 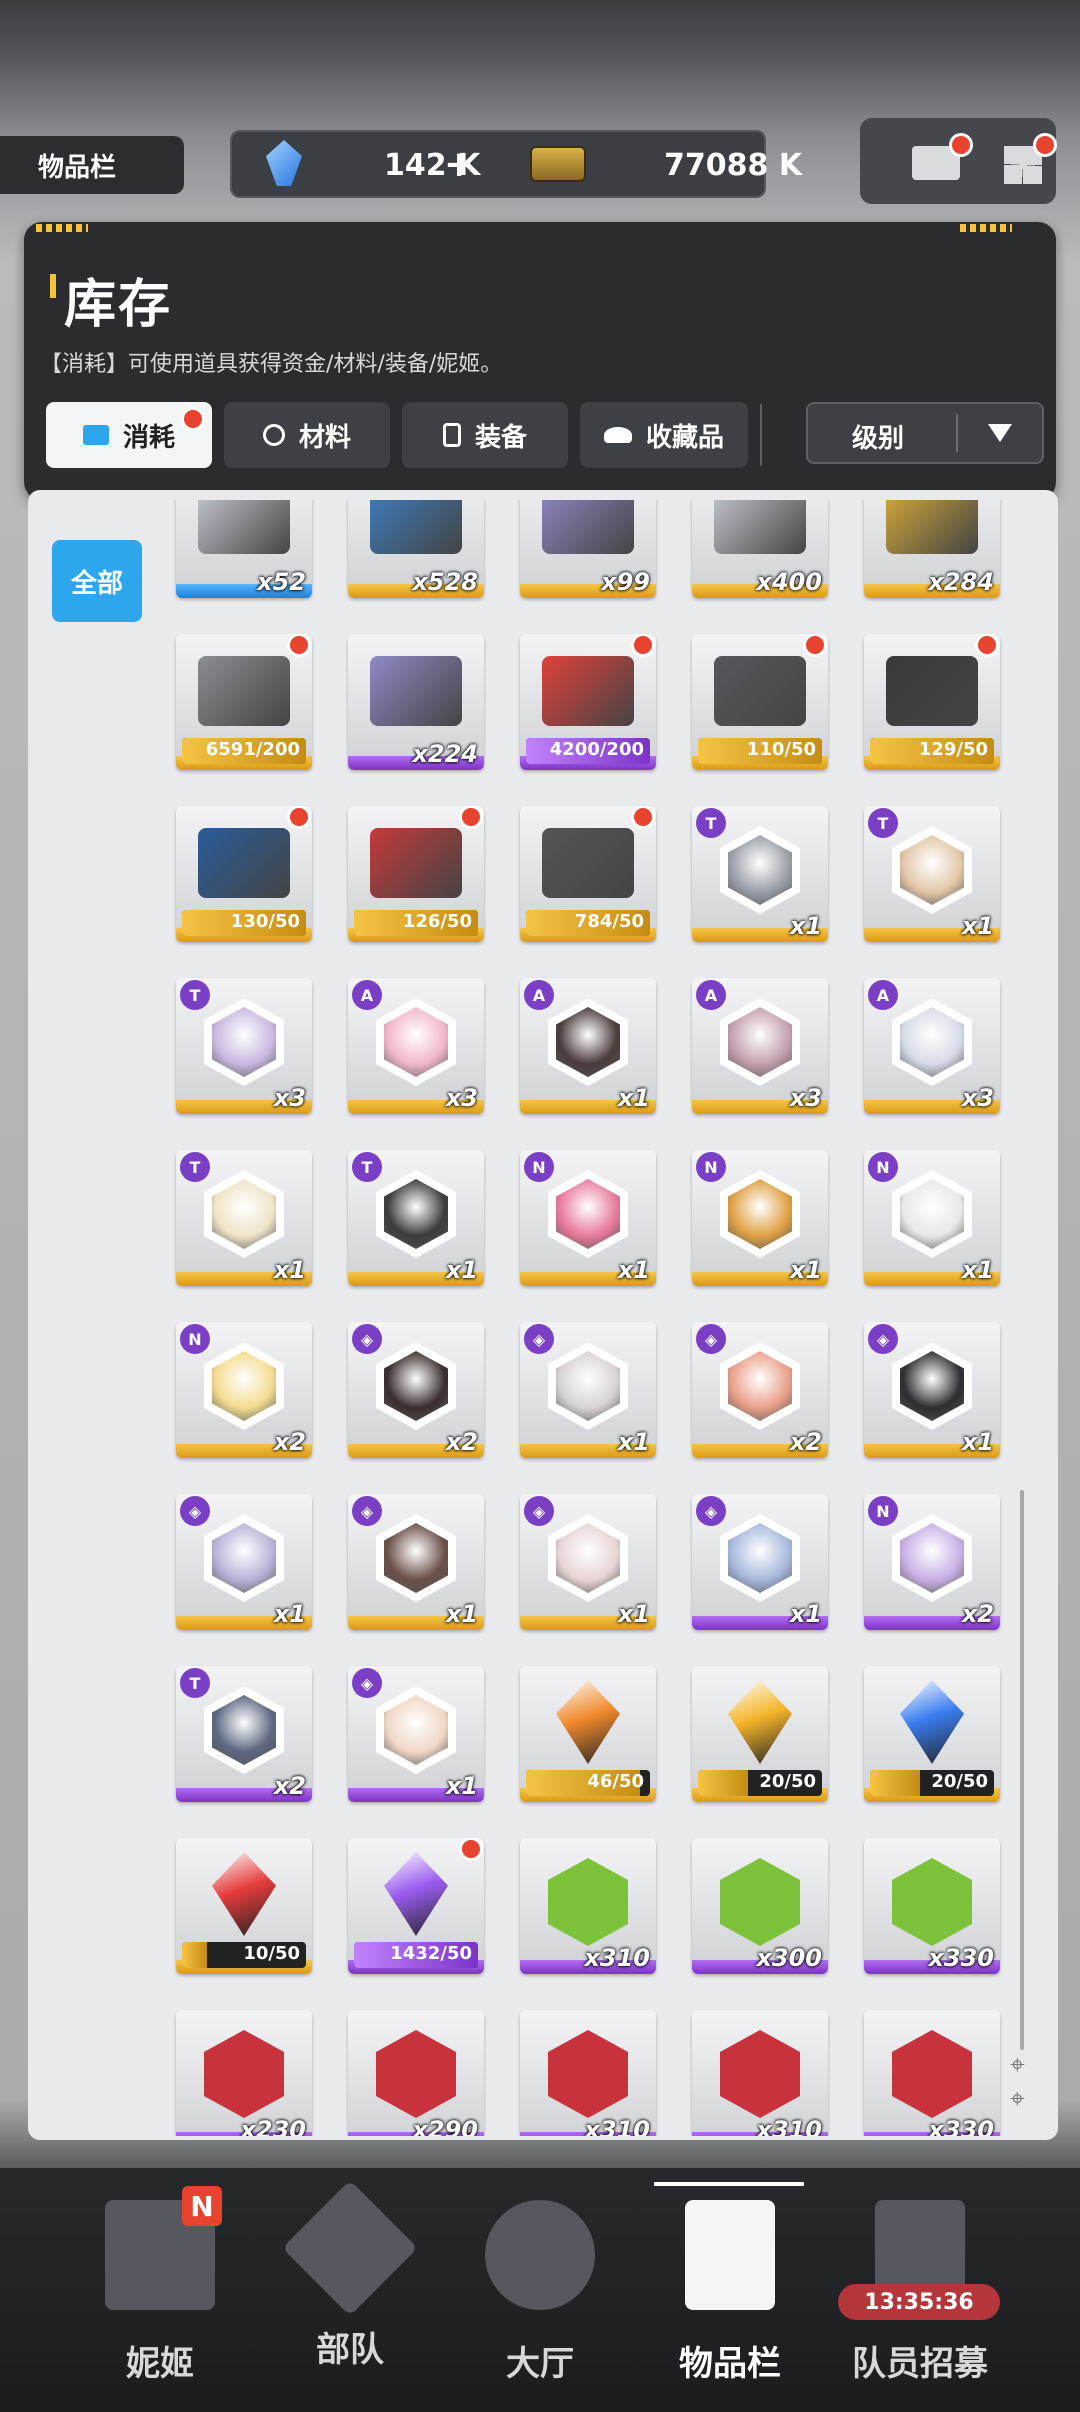 I want to click on ssr-crystal-icon, so click(x=244, y=1894).